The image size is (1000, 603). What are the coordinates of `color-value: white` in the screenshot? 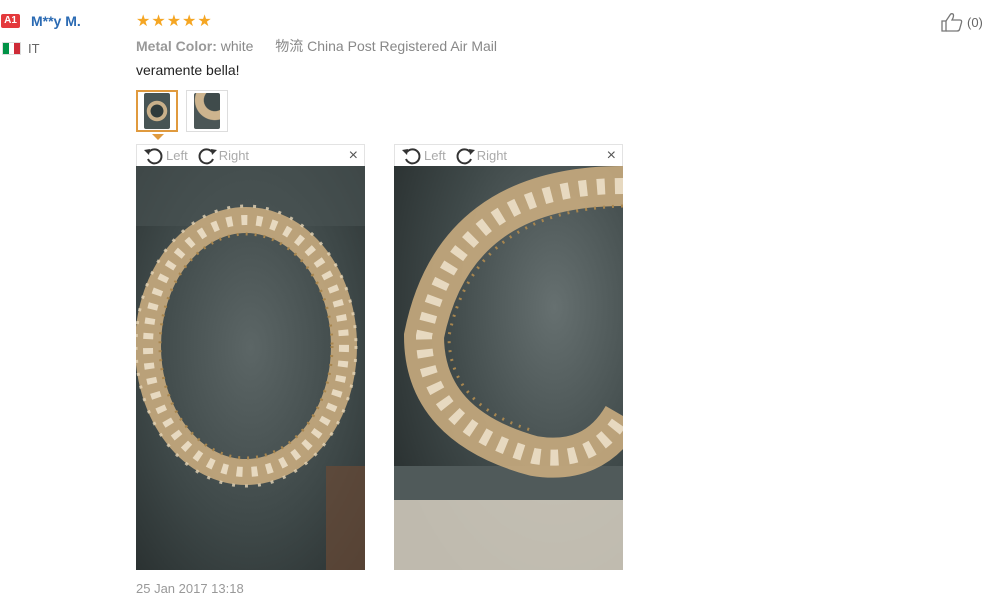 It's located at (237, 46).